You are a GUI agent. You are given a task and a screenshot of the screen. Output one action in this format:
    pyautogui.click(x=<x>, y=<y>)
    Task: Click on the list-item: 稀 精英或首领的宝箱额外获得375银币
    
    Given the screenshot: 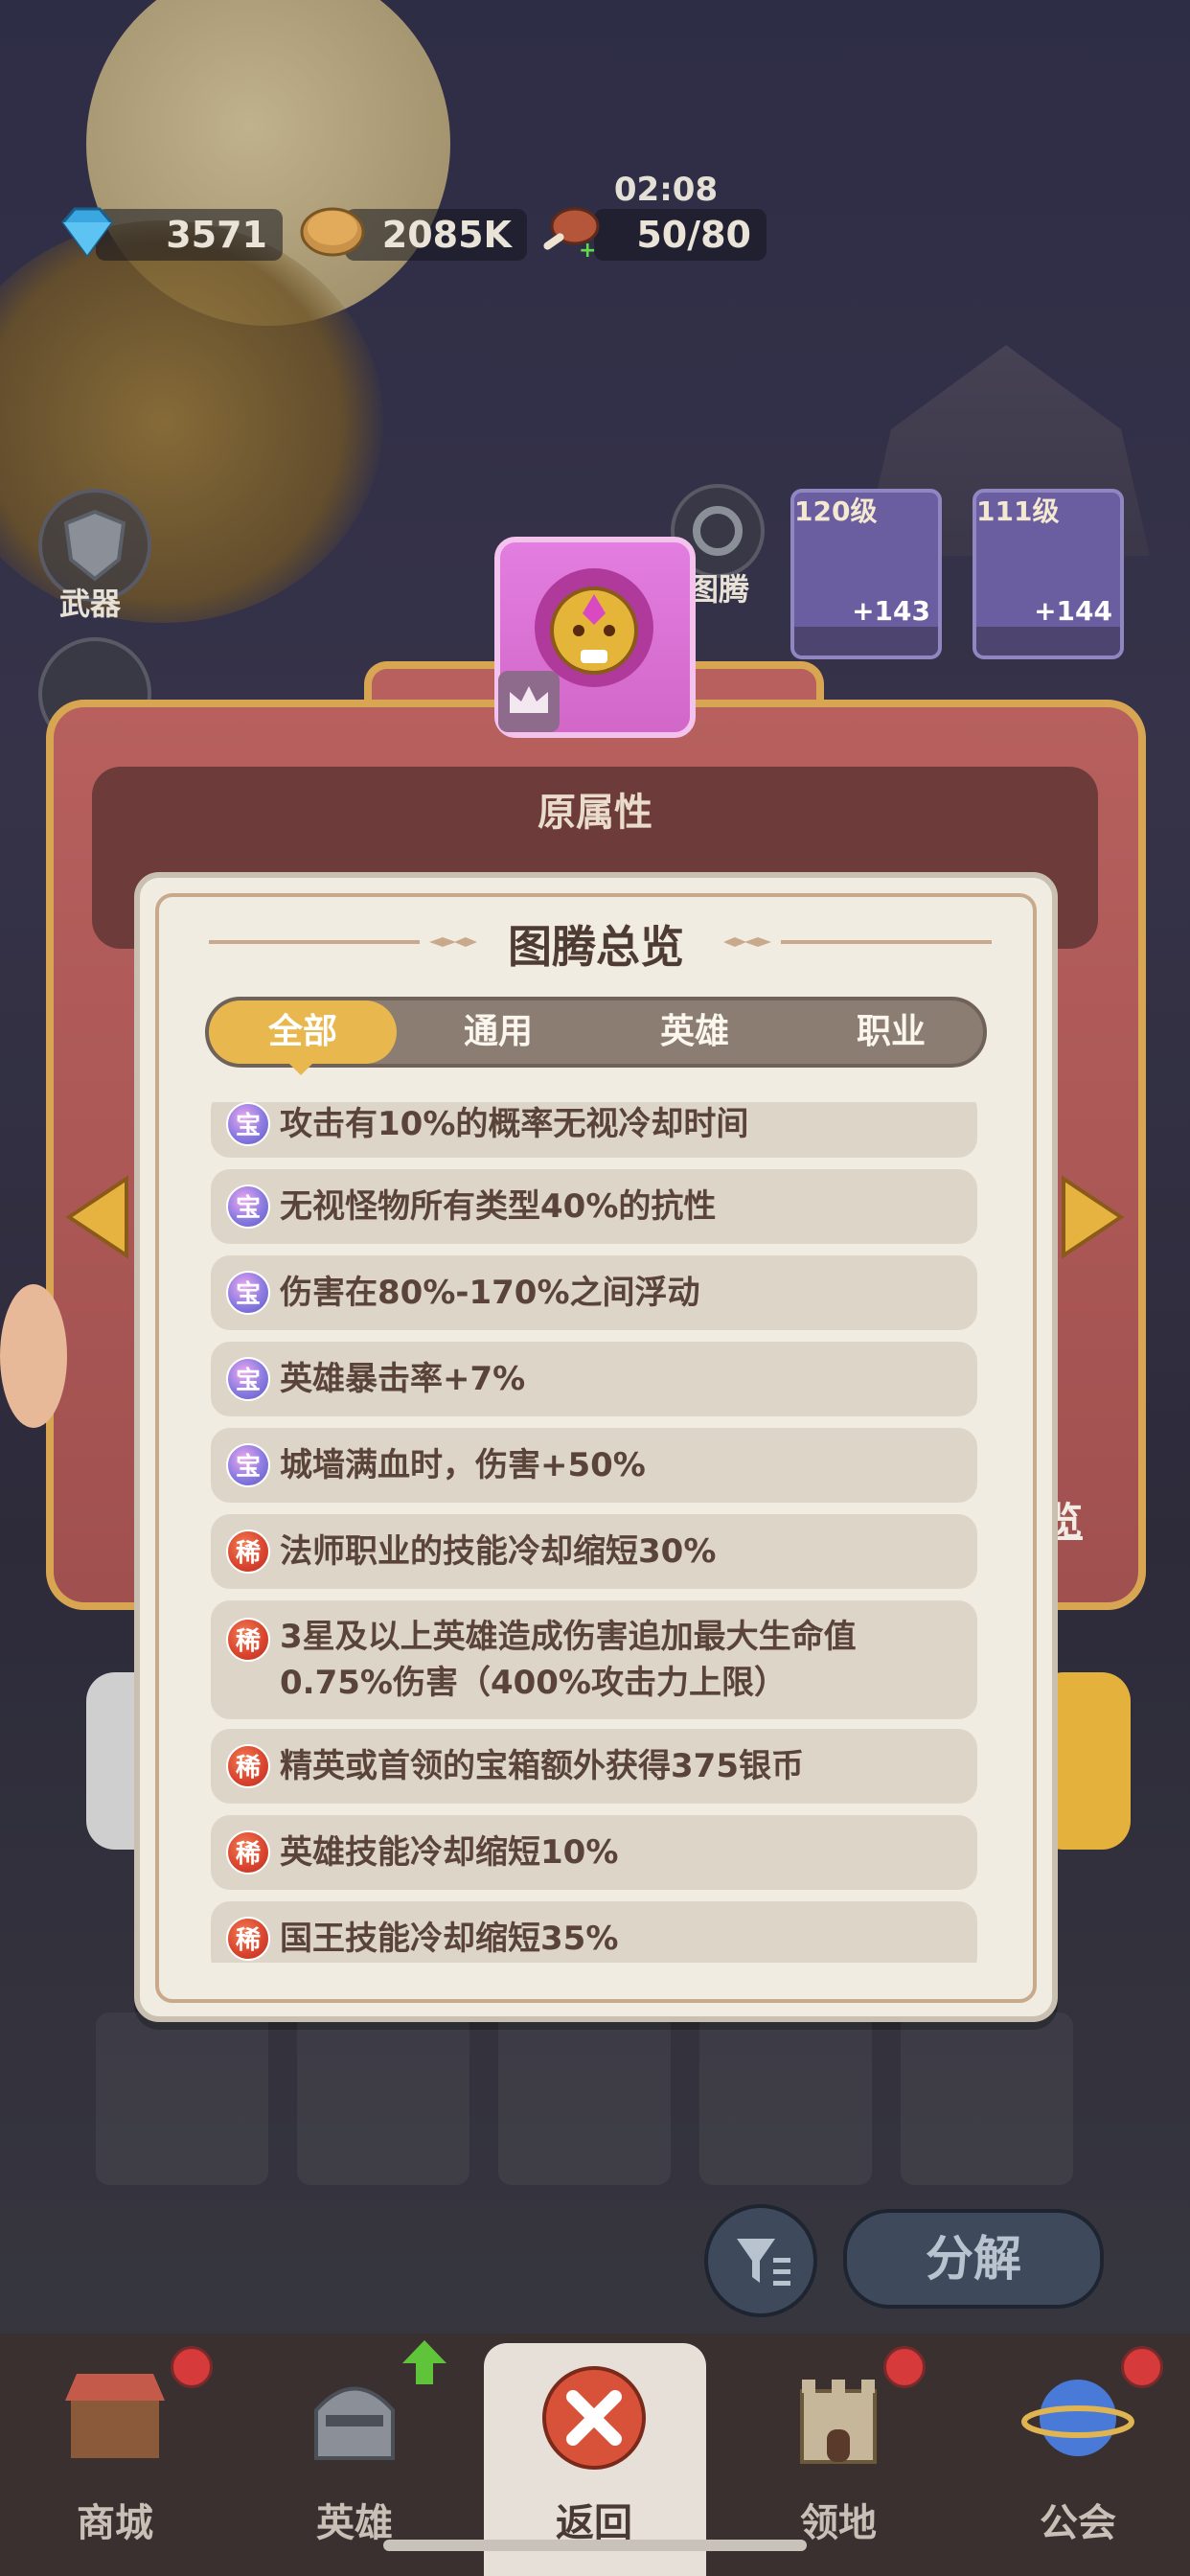 What is the action you would take?
    pyautogui.click(x=594, y=1766)
    